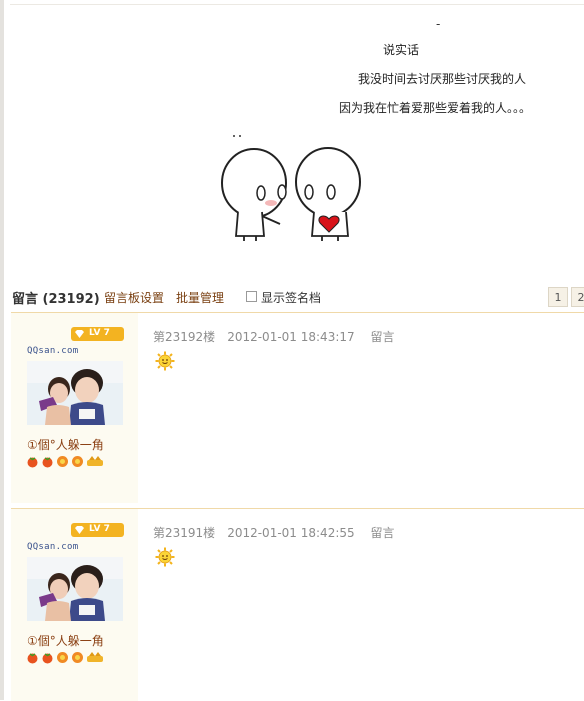 The image size is (584, 701). I want to click on cartoon-couple-image, so click(289, 182).